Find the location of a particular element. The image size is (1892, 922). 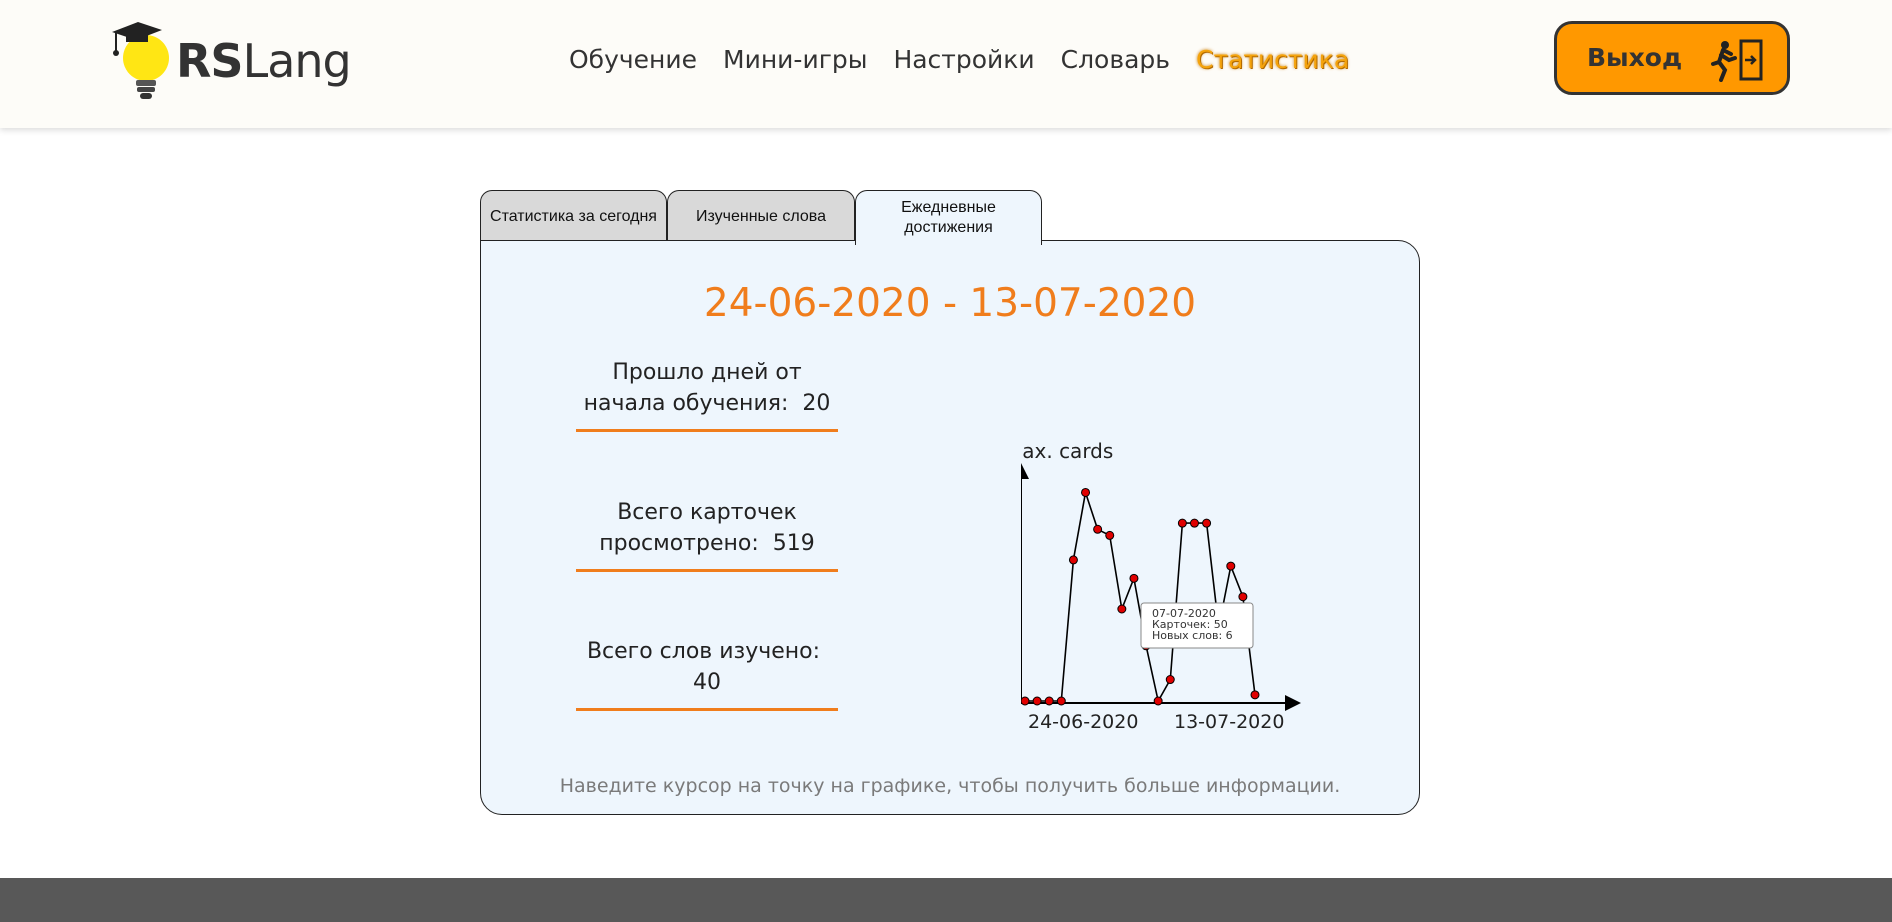

logo: RSLang is located at coordinates (230, 60).